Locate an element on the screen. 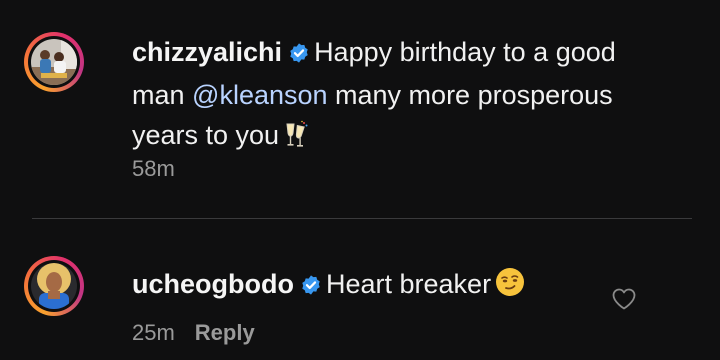 The width and height of the screenshot is (720, 360). comment-text: ucheogbodo Heart breaker is located at coordinates (402, 286).